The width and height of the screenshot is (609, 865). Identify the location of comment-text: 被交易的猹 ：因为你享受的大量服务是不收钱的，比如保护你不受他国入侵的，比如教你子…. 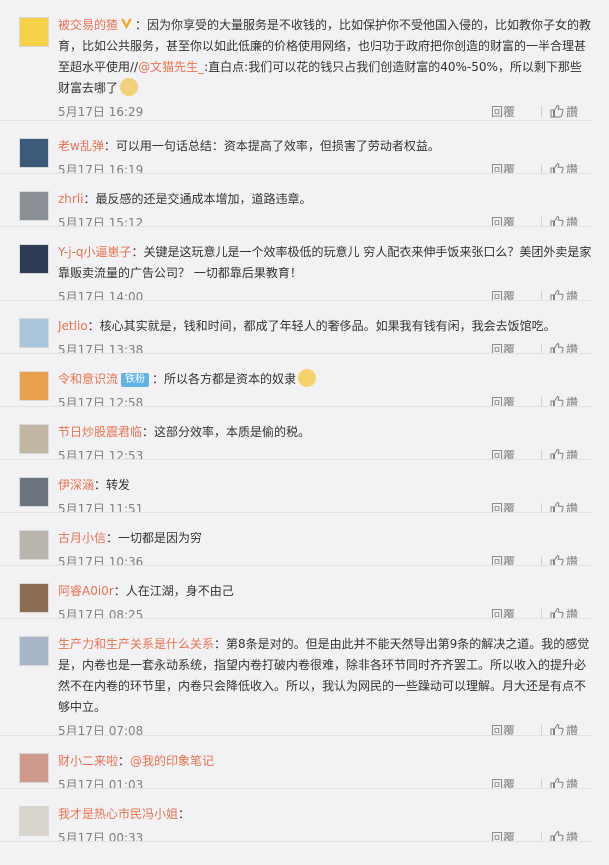
(325, 57).